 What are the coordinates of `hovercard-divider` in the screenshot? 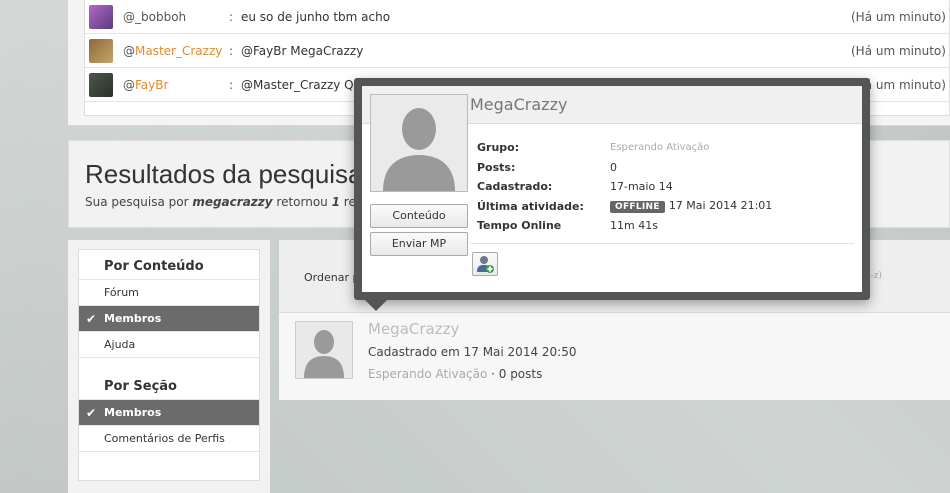 It's located at (662, 243).